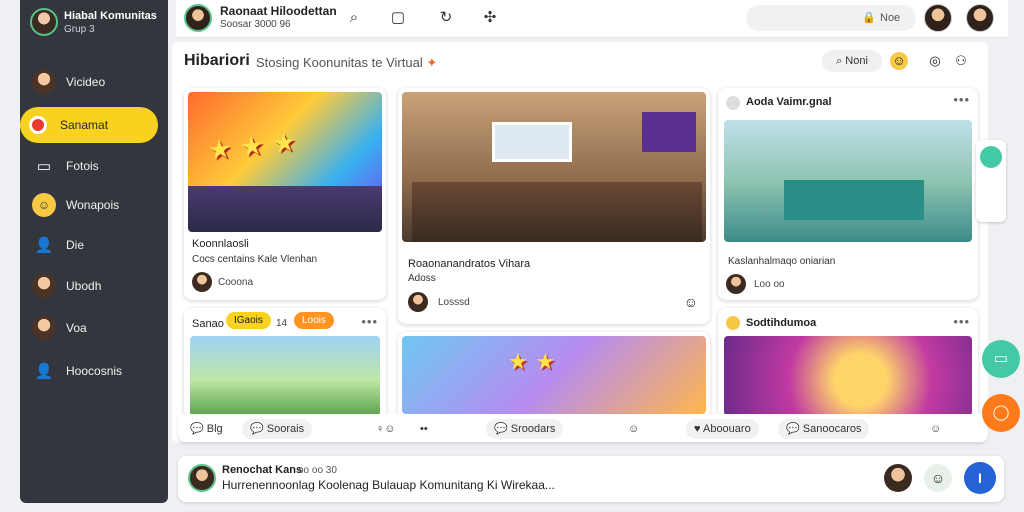  I want to click on emoji-icon, so click(733, 323).